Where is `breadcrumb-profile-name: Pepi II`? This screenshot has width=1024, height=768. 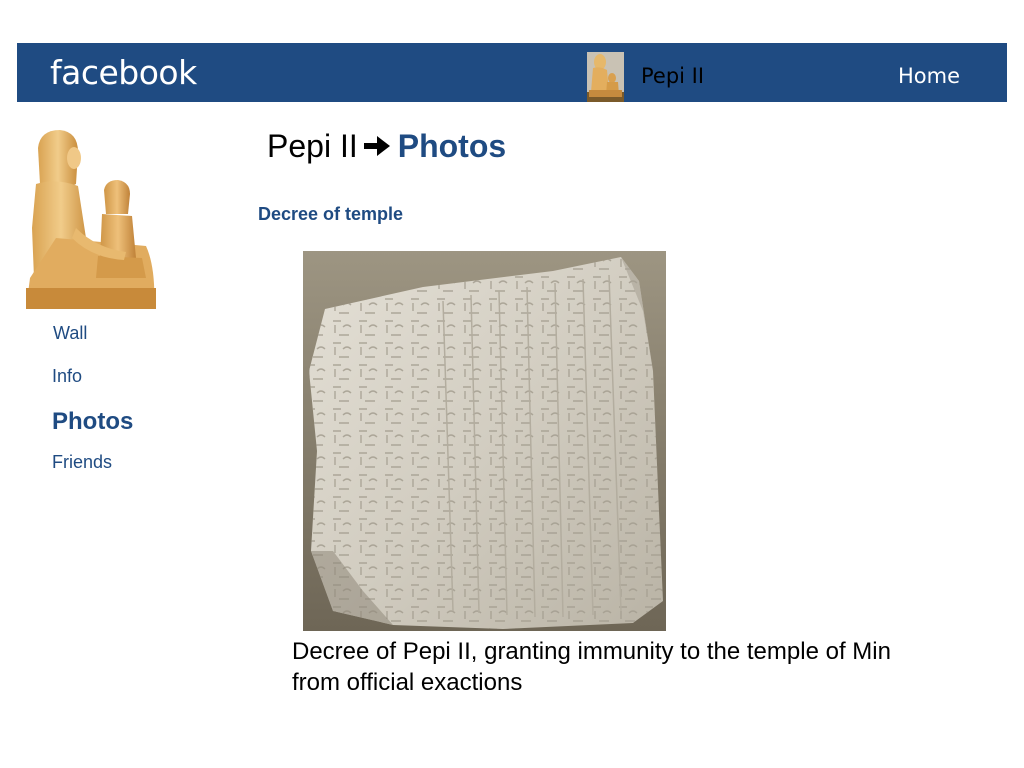
breadcrumb-profile-name: Pepi II is located at coordinates (312, 146).